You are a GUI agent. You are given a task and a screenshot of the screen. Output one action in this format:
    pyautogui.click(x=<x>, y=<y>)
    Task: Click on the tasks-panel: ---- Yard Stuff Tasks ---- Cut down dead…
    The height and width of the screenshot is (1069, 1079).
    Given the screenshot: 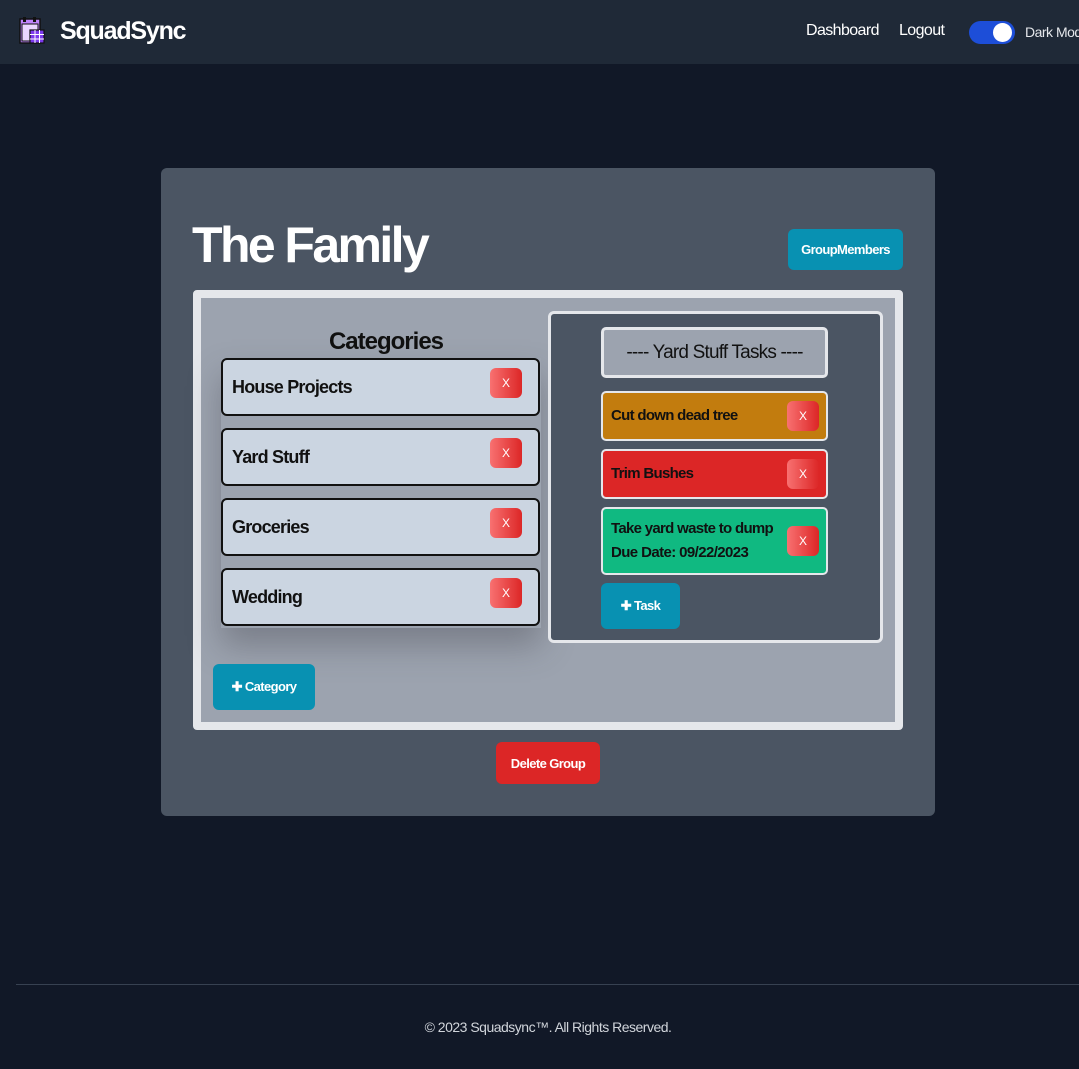 What is the action you would take?
    pyautogui.click(x=715, y=477)
    